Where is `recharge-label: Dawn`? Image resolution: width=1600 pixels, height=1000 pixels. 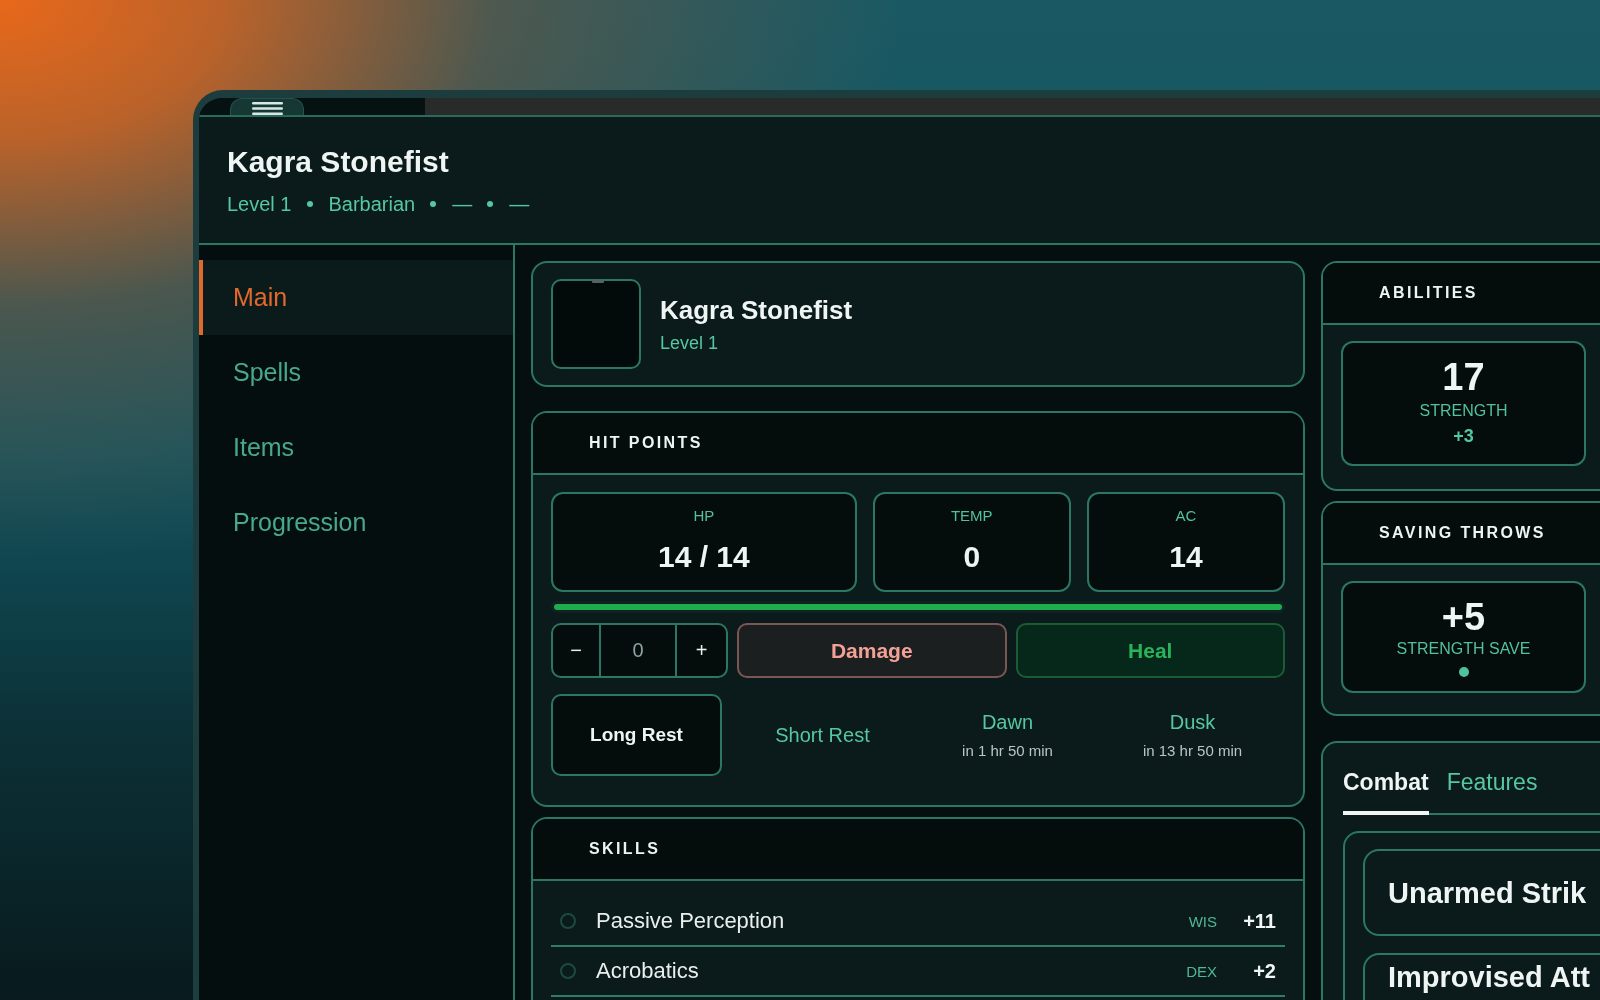
recharge-label: Dawn is located at coordinates (1007, 722).